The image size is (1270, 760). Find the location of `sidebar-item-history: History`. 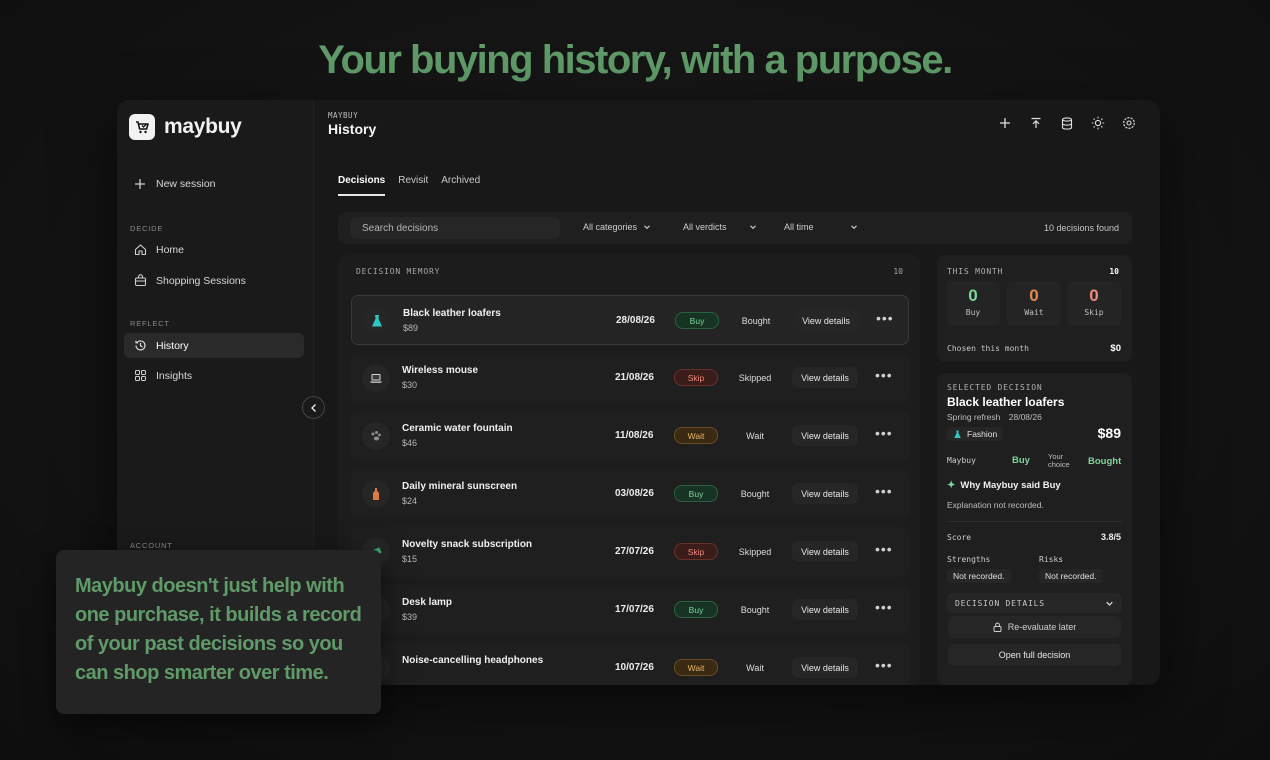

sidebar-item-history: History is located at coordinates (214, 345).